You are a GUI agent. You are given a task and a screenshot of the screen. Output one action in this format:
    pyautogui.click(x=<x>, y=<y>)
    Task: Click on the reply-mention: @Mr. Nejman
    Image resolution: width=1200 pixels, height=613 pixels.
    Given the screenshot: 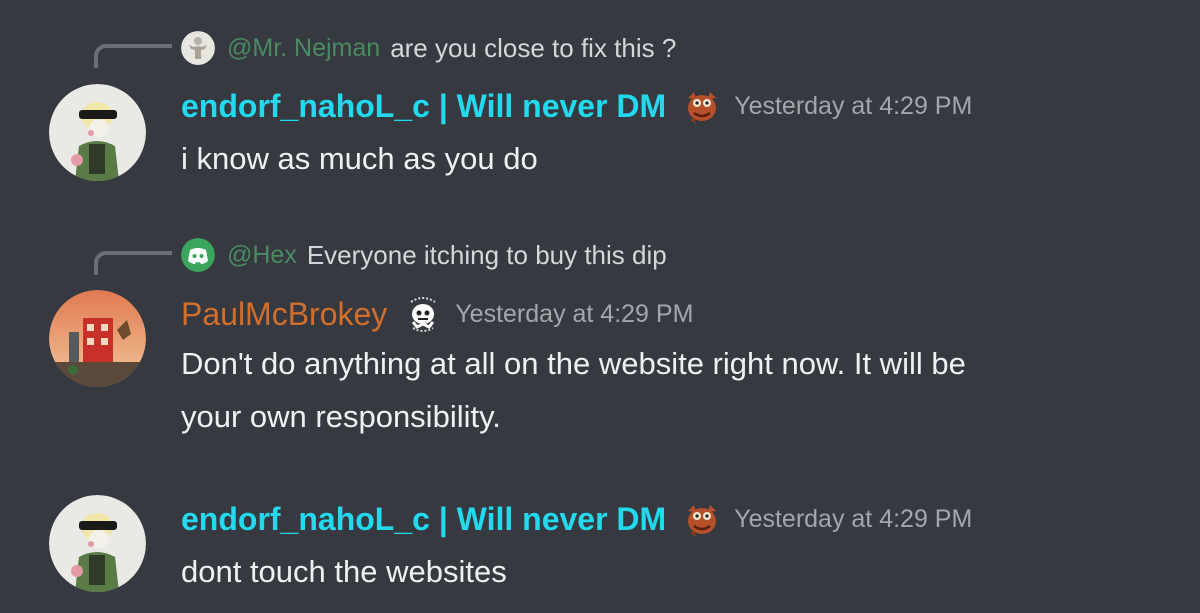 What is the action you would take?
    pyautogui.click(x=303, y=48)
    